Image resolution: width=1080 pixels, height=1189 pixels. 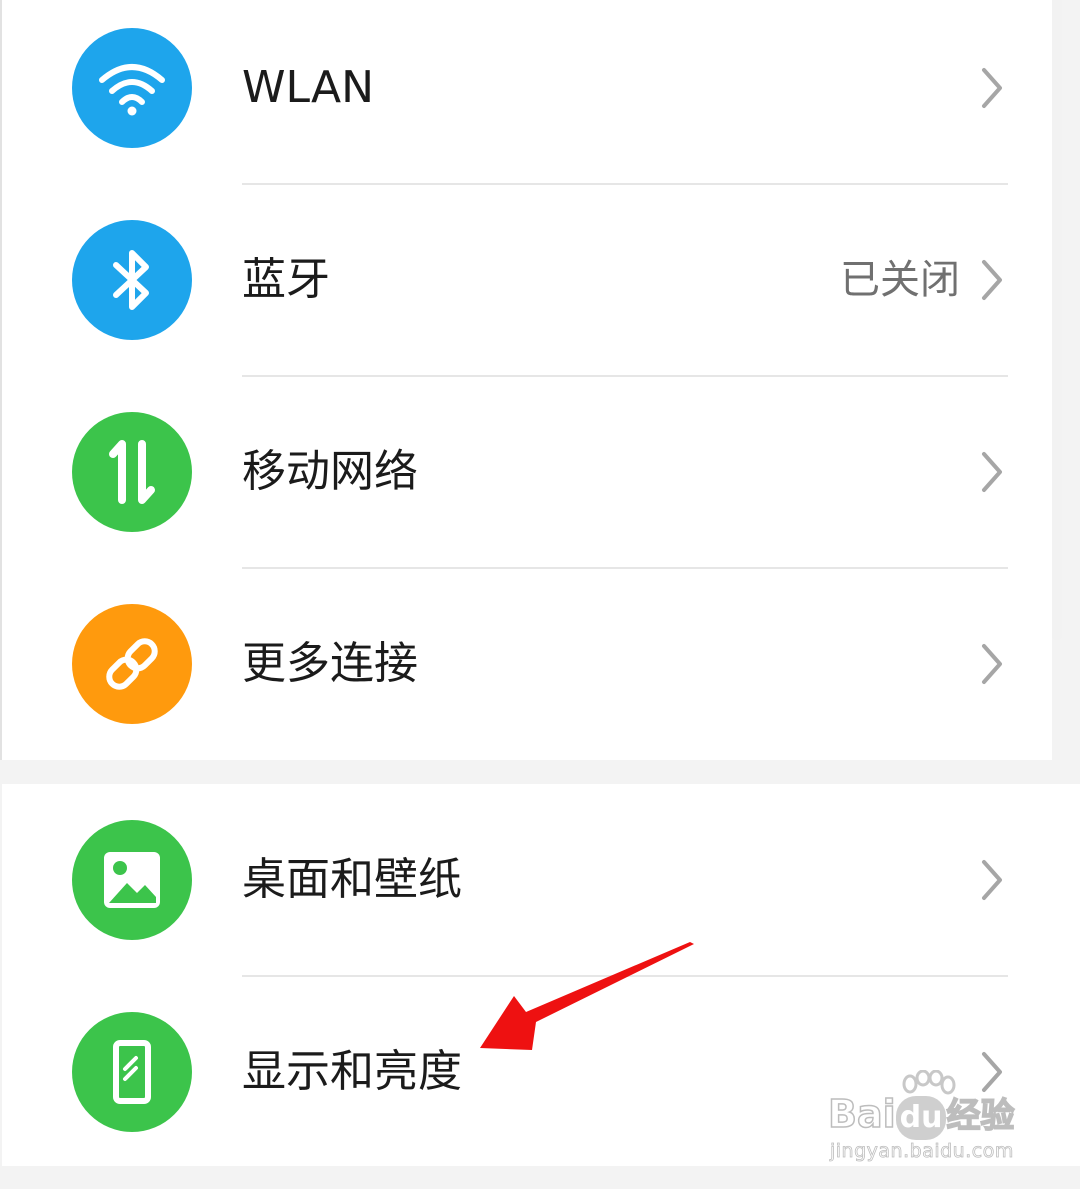 I want to click on mobile-data-icon, so click(x=132, y=472).